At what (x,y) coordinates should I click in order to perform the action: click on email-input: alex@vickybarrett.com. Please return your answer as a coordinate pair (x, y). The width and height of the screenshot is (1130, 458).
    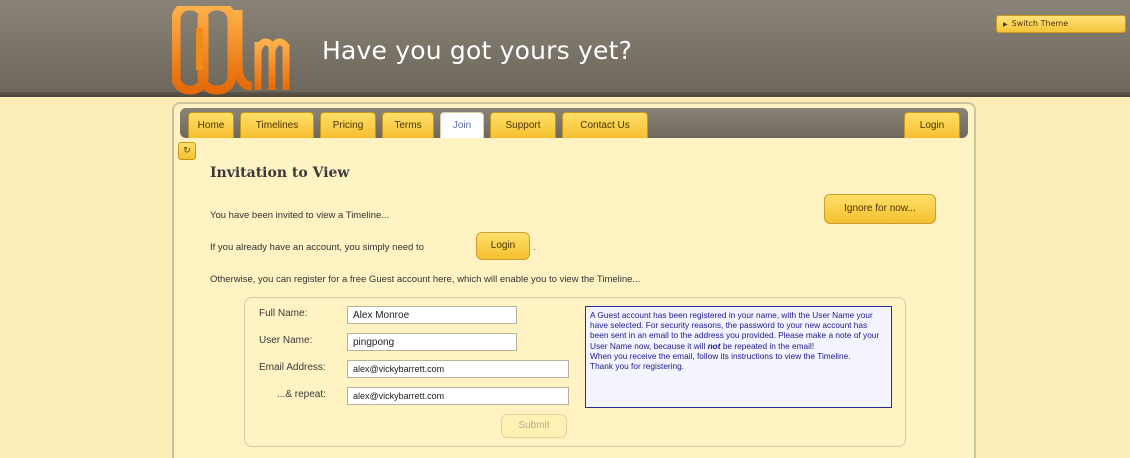
    Looking at the image, I should click on (458, 369).